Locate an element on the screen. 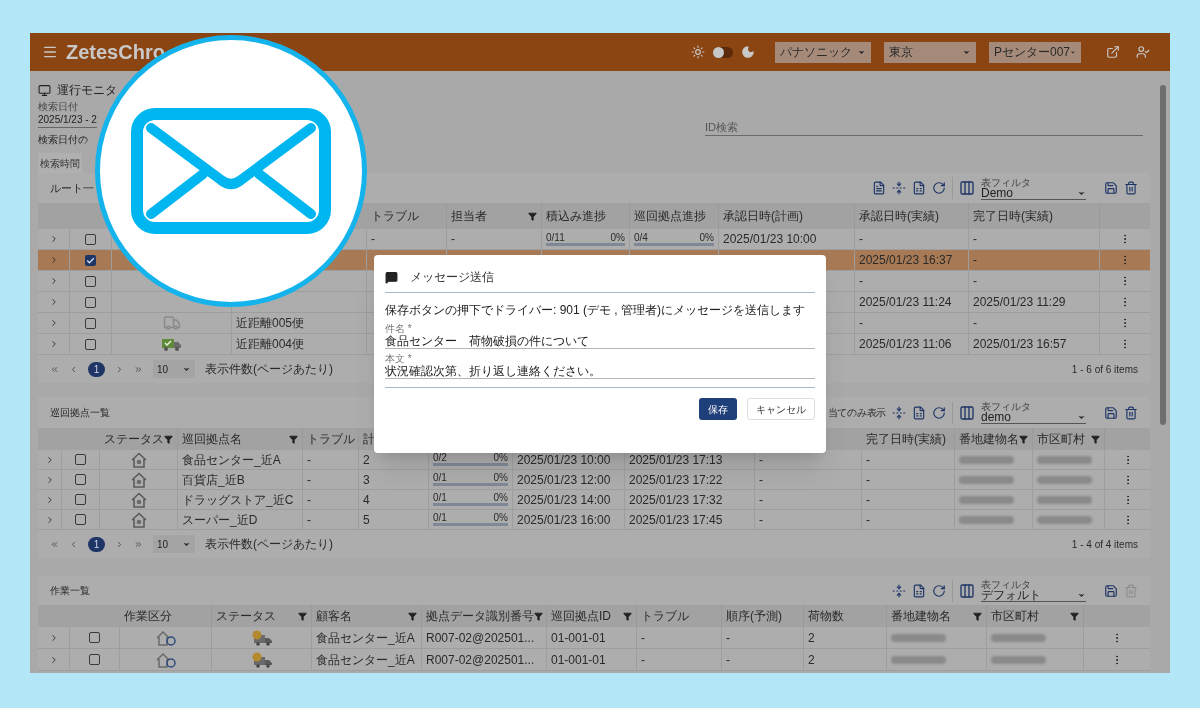 This screenshot has width=1200, height=708. table-cell-text: 2025/01/23 17:13 is located at coordinates (676, 460).